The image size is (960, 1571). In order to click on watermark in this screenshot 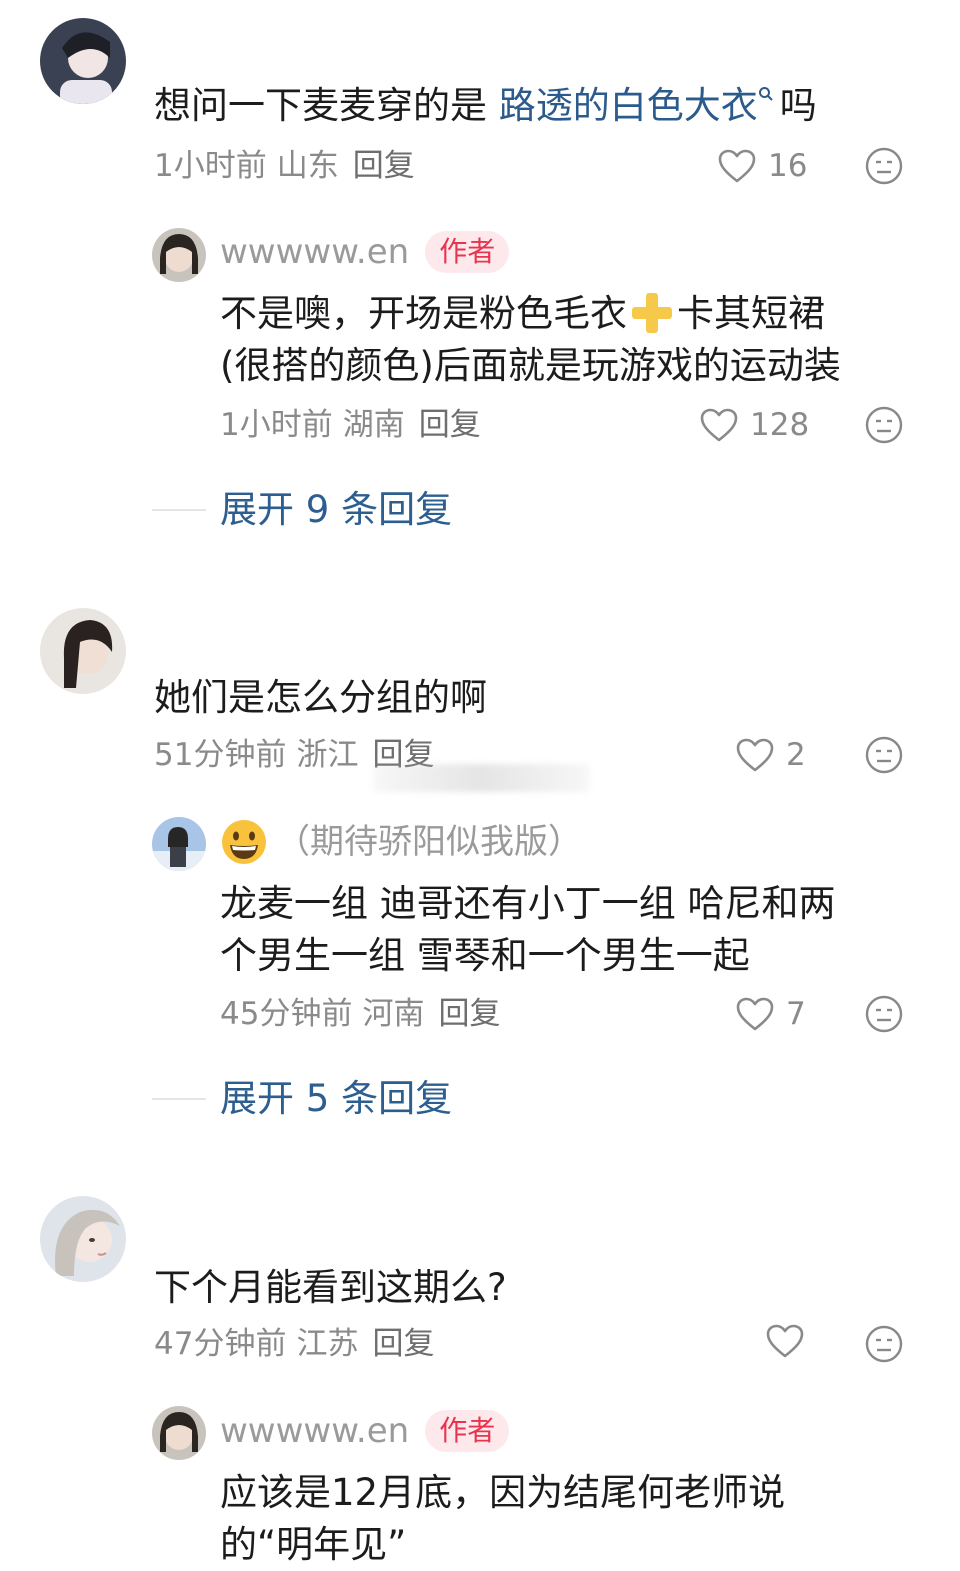, I will do `click(481, 778)`.